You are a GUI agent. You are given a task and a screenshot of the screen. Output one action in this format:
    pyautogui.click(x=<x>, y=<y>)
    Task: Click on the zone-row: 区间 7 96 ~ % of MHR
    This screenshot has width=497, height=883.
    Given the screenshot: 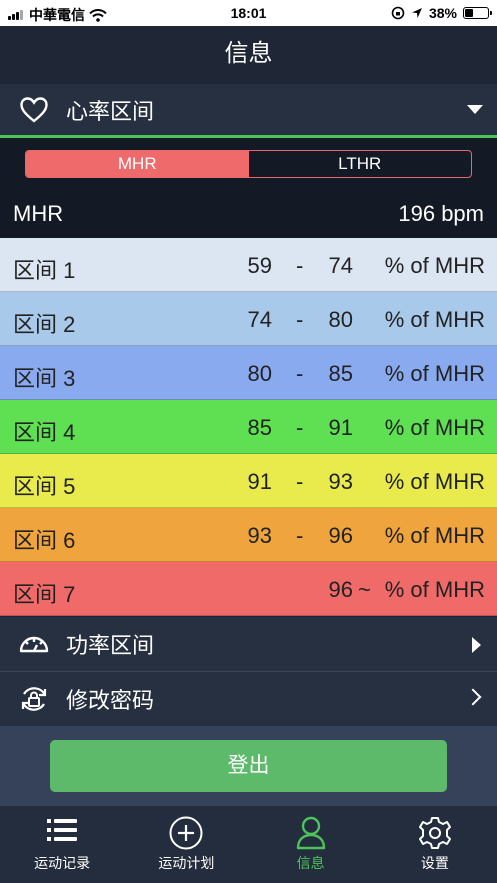 What is the action you would take?
    pyautogui.click(x=248, y=589)
    